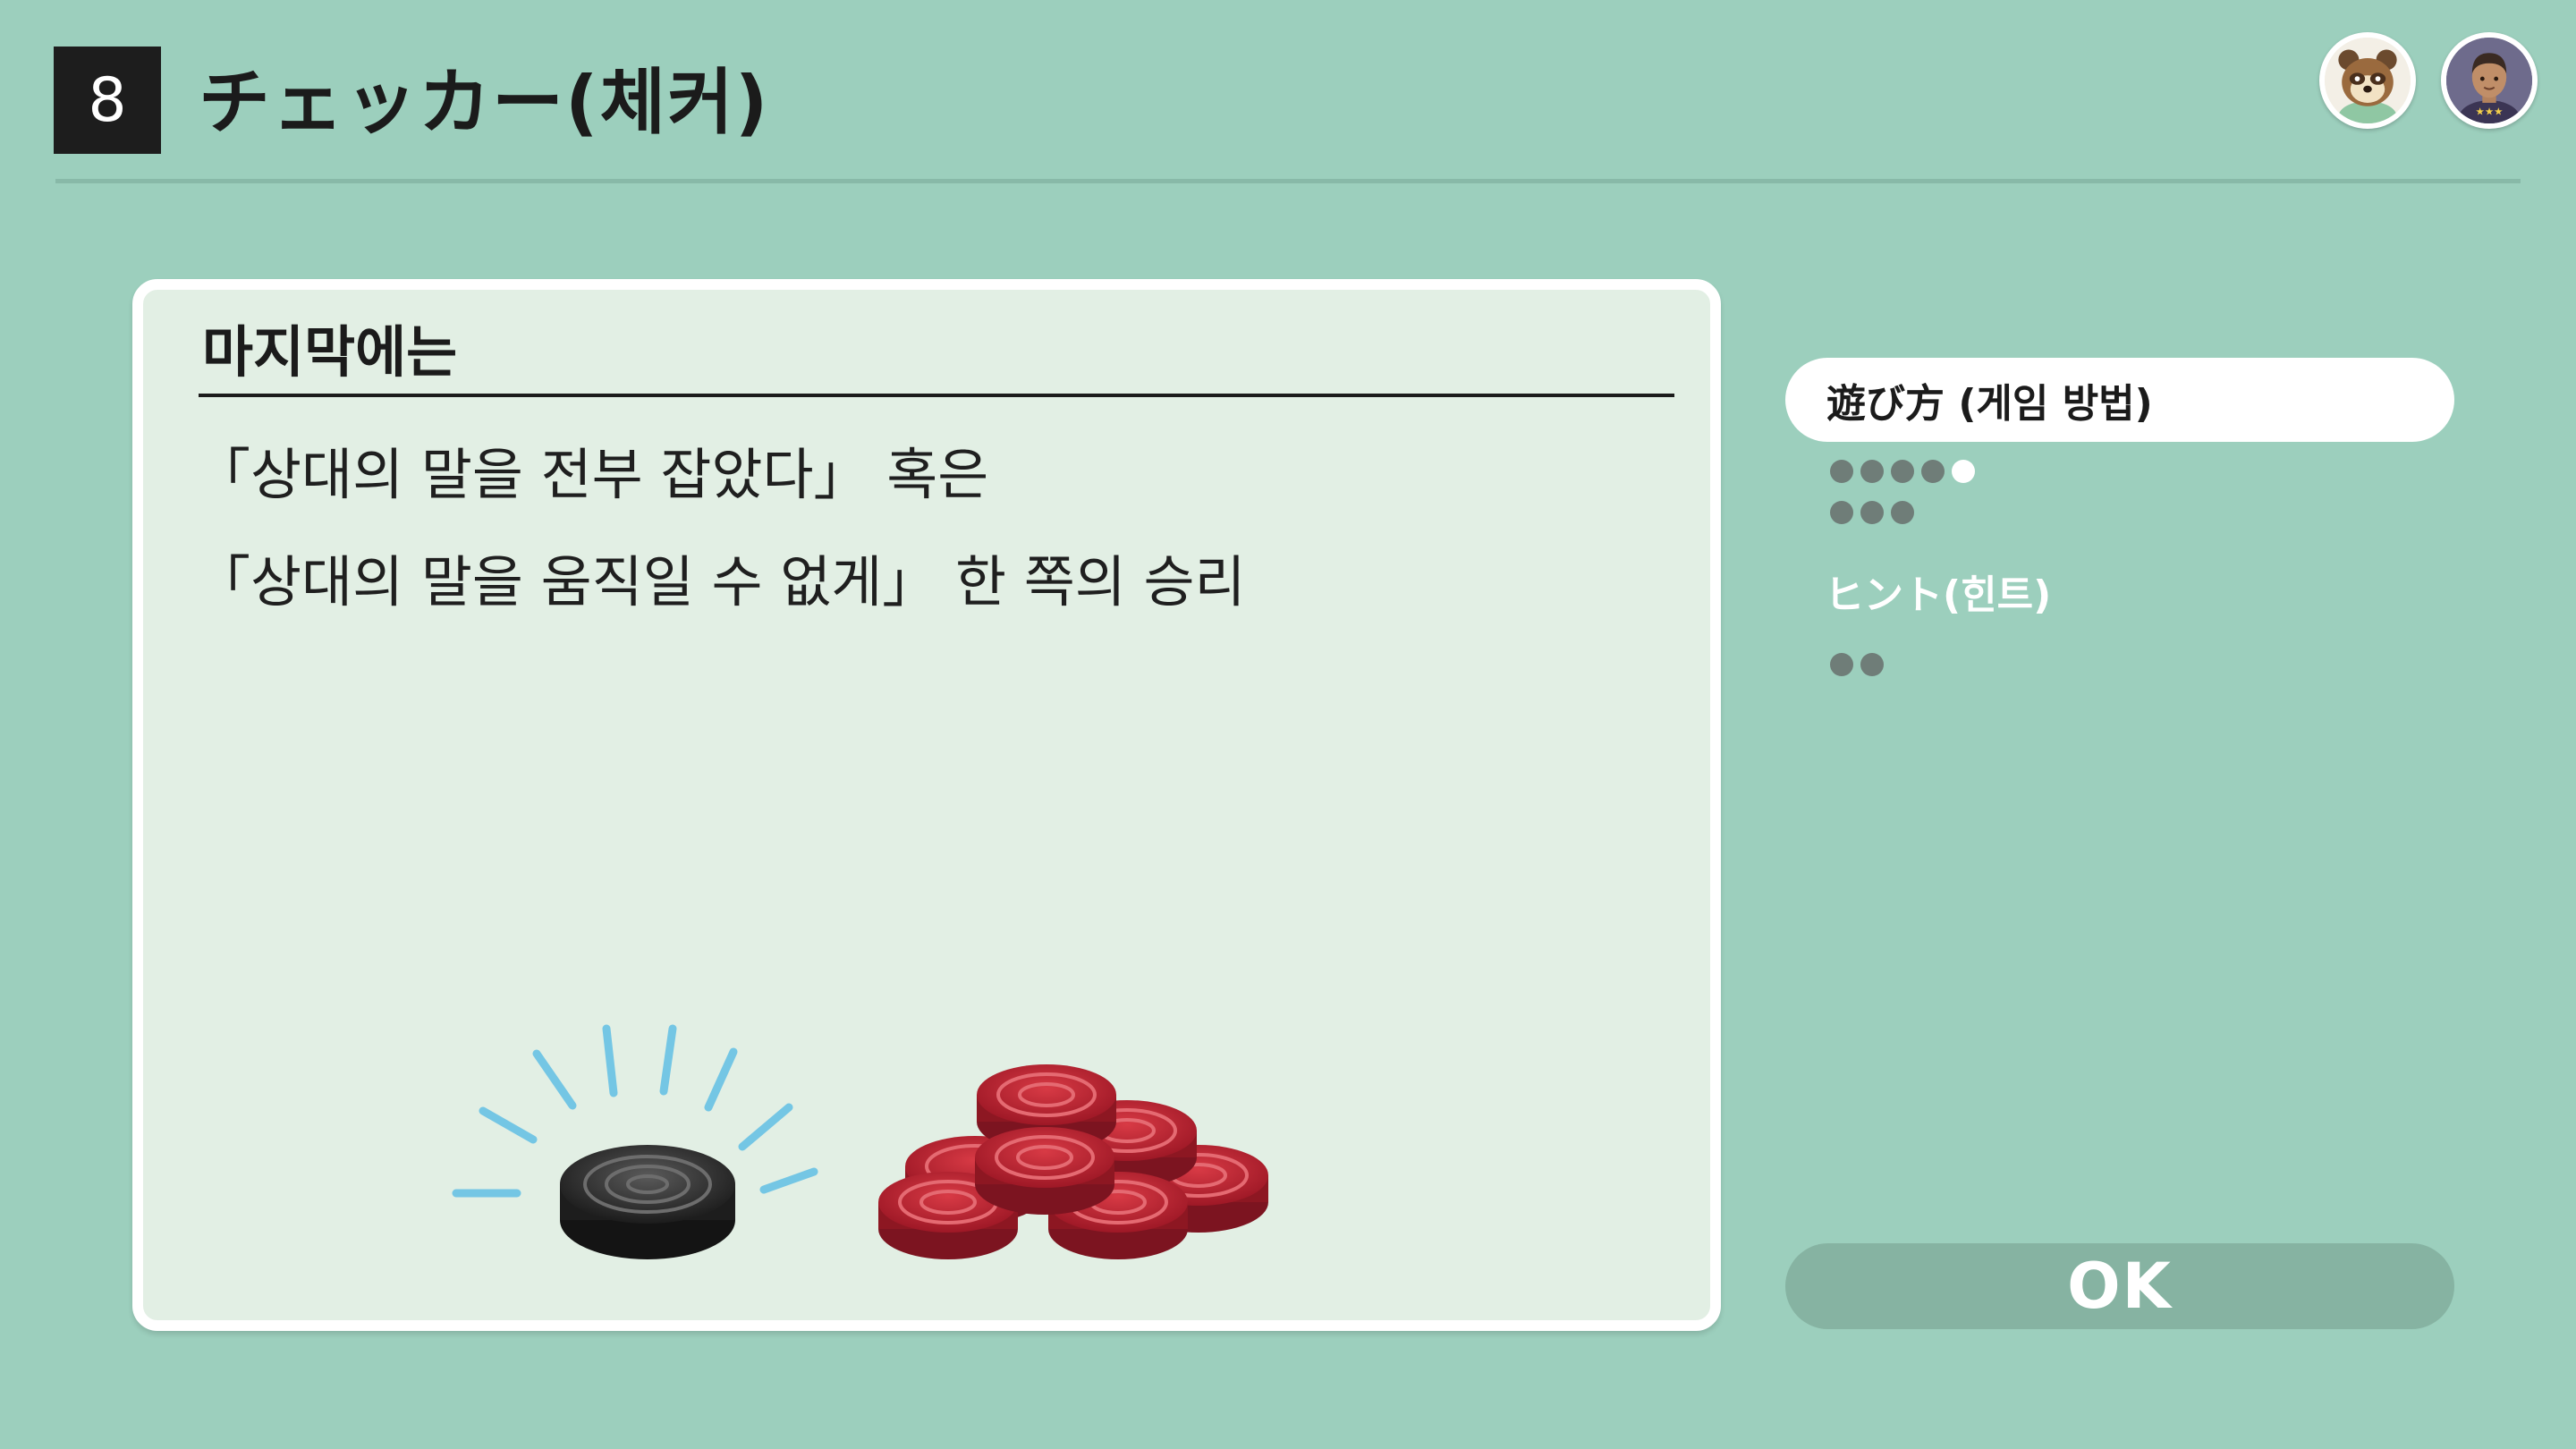  Describe the element at coordinates (647, 1202) in the screenshot. I see `black-checker-piece` at that location.